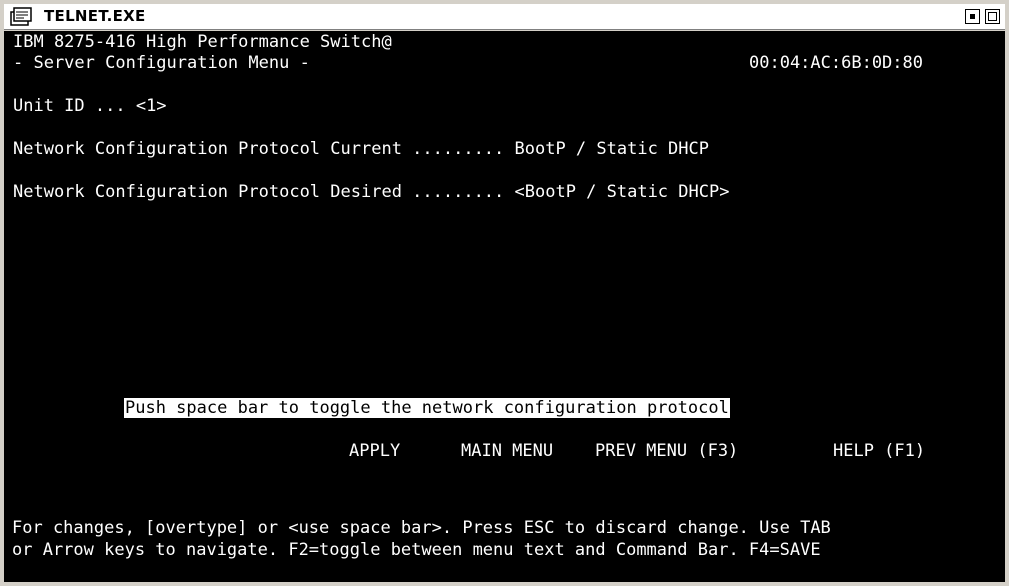 The height and width of the screenshot is (586, 1009). I want to click on menu-title: - Server Configuration Menu -, so click(161, 63).